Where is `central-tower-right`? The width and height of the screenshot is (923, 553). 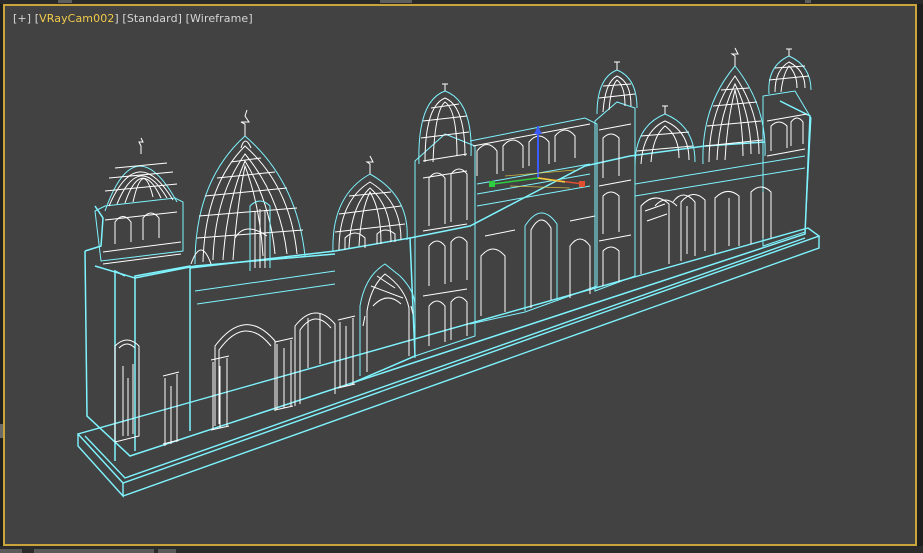 central-tower-right is located at coordinates (616, 176).